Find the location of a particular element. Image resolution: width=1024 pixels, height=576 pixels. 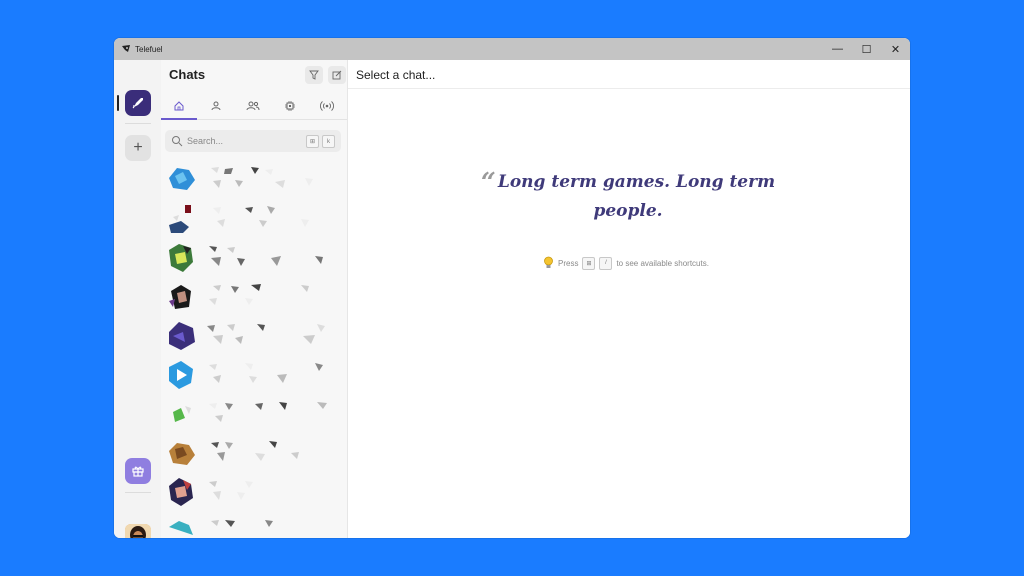

empty-state-quote: “Long term games. Long term people. is located at coordinates (628, 196).